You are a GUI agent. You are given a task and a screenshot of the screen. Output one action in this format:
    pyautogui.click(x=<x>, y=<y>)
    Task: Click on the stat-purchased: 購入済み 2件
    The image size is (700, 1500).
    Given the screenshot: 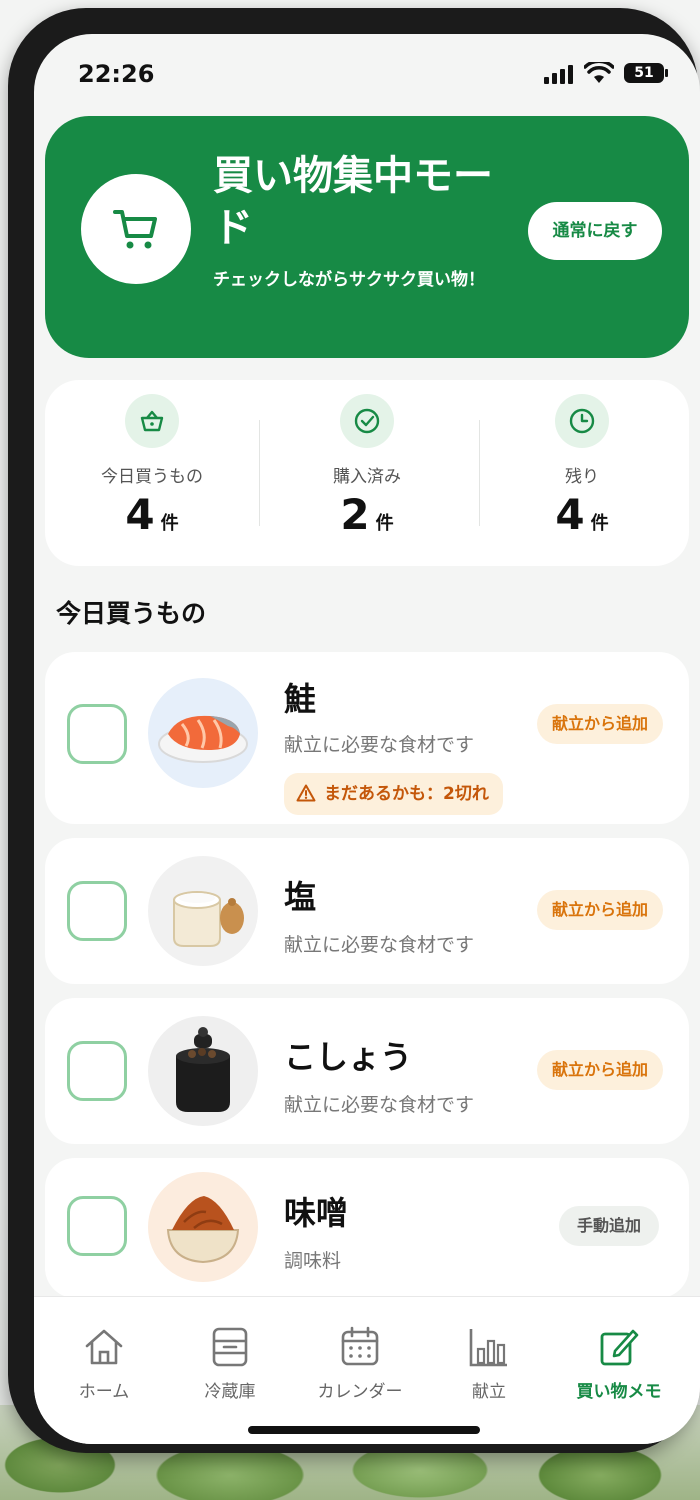 What is the action you would take?
    pyautogui.click(x=367, y=473)
    